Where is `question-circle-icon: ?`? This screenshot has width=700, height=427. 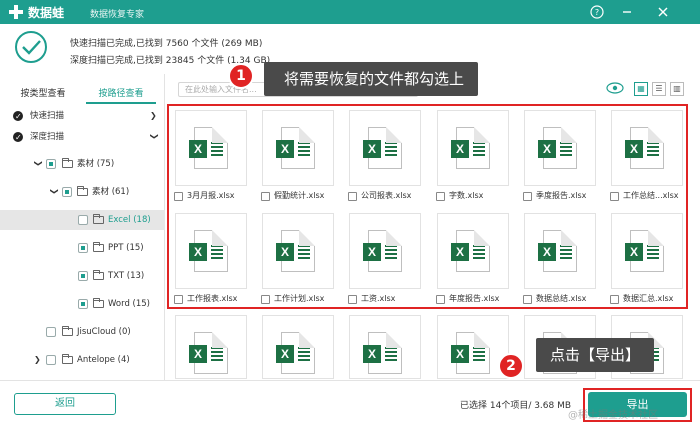
question-circle-icon: ? is located at coordinates (597, 12).